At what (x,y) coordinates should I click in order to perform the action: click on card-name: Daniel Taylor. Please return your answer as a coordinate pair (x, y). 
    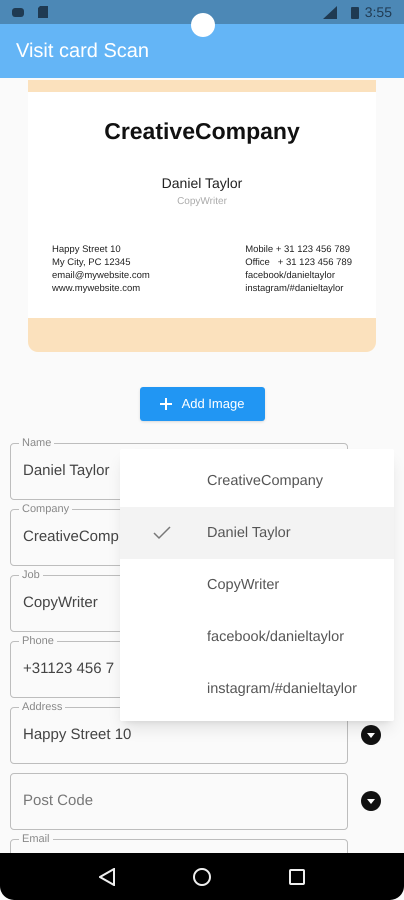
    Looking at the image, I should click on (202, 183).